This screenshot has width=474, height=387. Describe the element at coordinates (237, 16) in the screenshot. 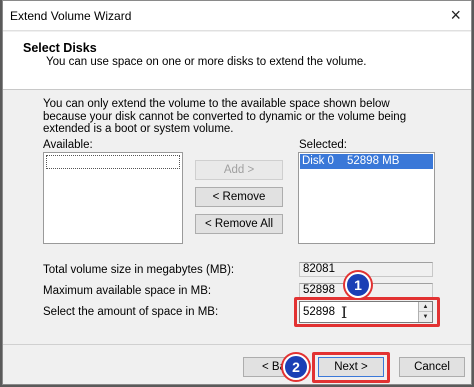

I see `title-bar: Extend Volume Wizard ×` at that location.